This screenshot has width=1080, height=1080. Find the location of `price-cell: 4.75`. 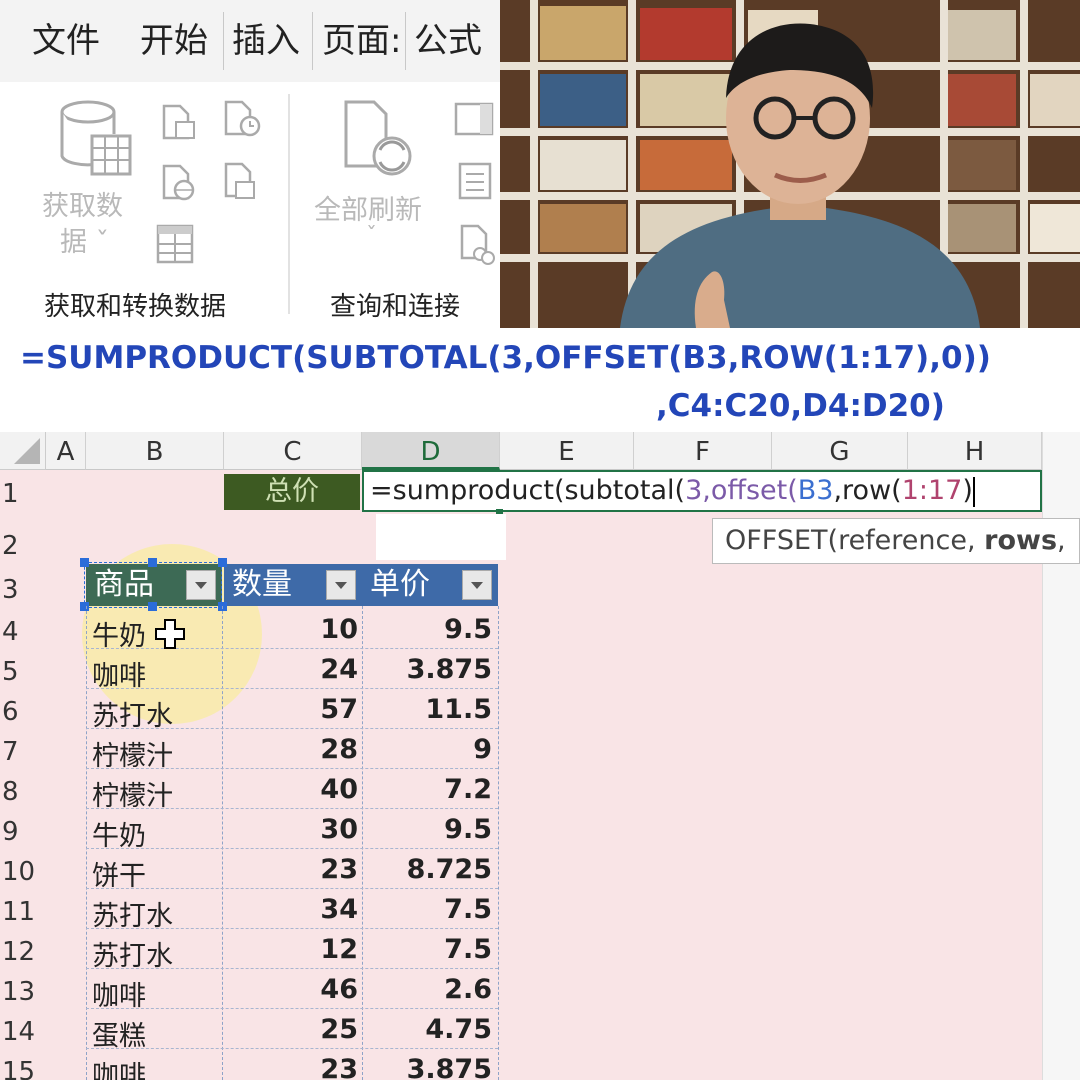

price-cell: 4.75 is located at coordinates (428, 1029).